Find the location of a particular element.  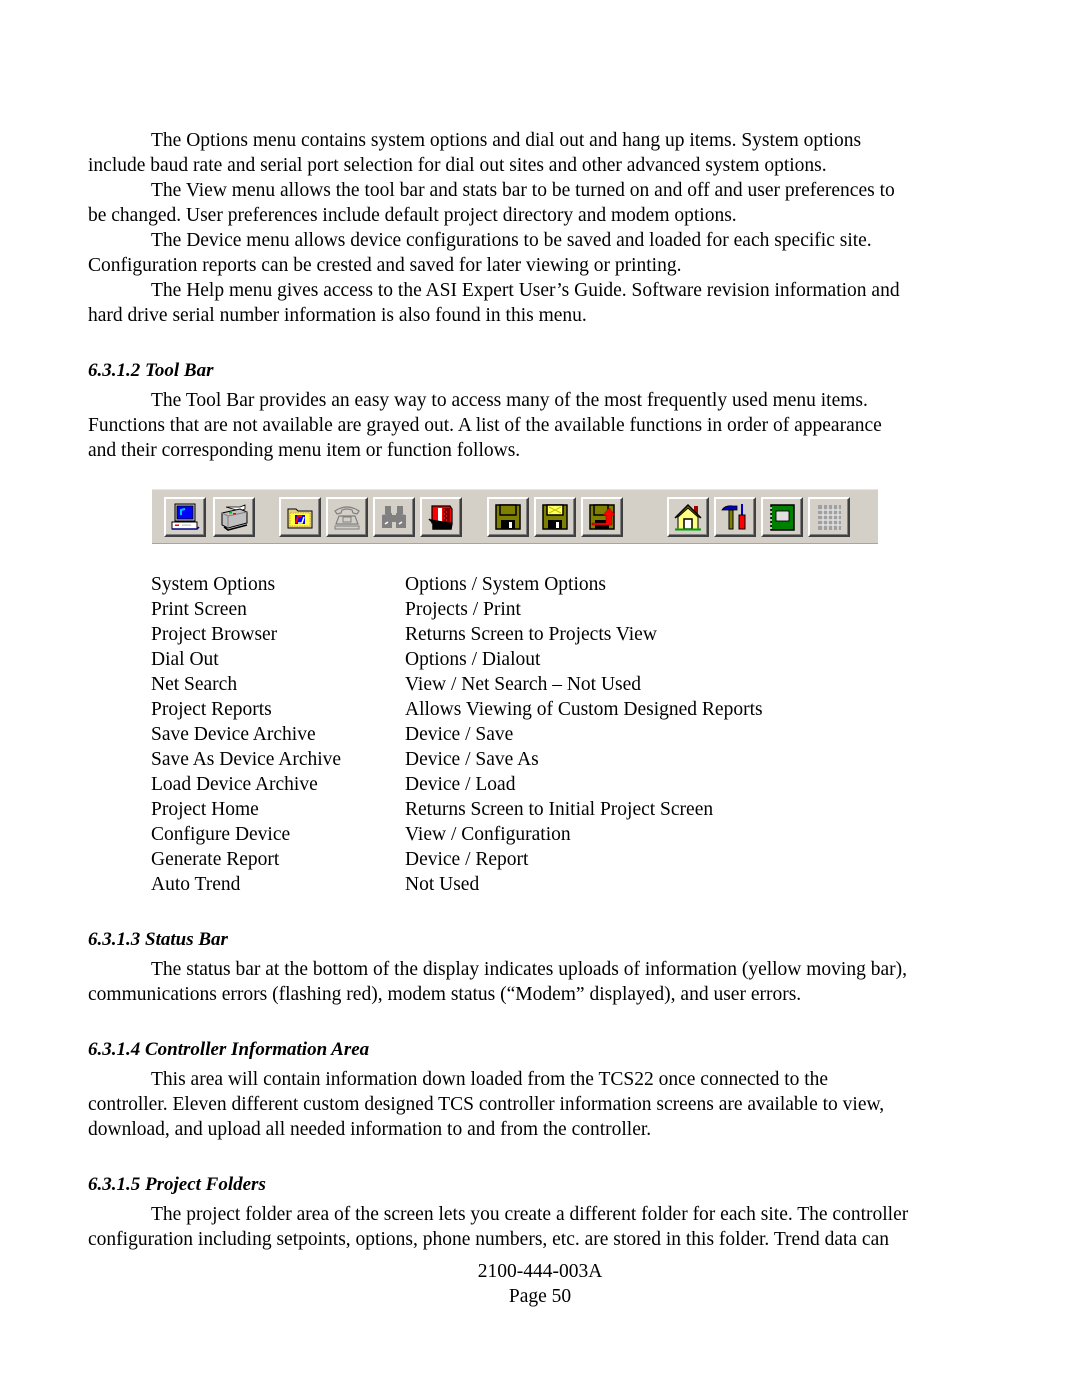

function-name: Print Screen is located at coordinates (199, 609).